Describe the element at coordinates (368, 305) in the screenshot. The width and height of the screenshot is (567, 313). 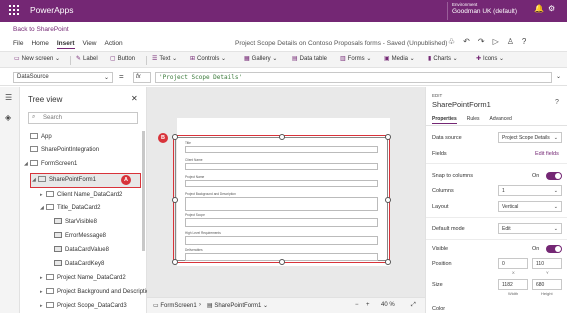
I see `zoom-in-button: +` at that location.